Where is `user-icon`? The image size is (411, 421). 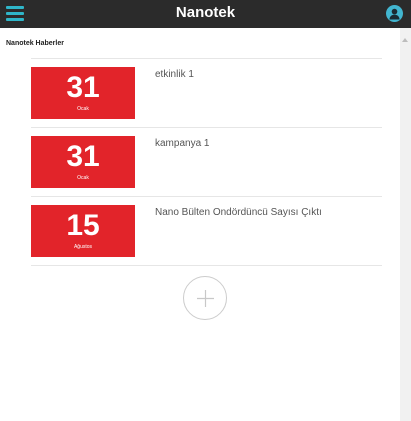
user-icon is located at coordinates (394, 13).